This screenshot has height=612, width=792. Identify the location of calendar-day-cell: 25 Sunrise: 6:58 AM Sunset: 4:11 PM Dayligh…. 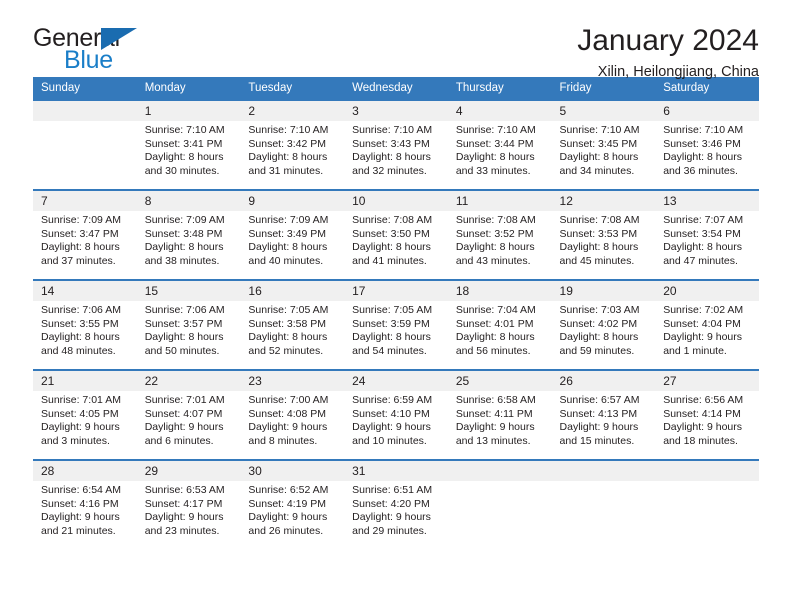
(499, 415).